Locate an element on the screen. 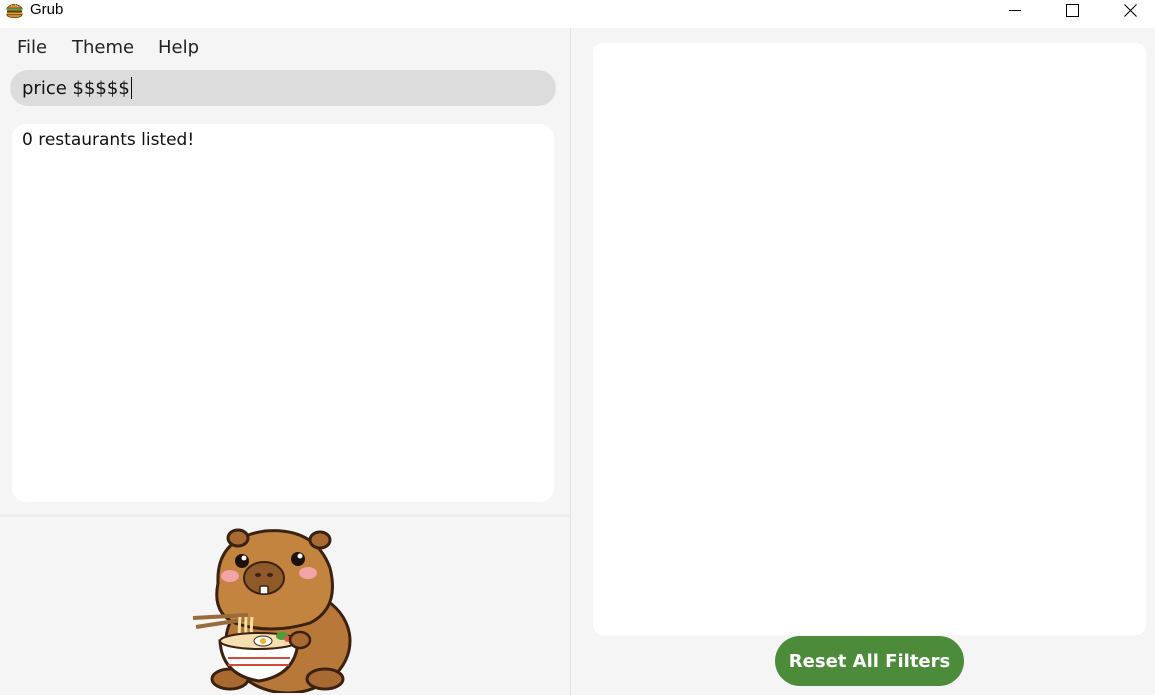 This screenshot has height=695, width=1155. text-caret is located at coordinates (131, 88).